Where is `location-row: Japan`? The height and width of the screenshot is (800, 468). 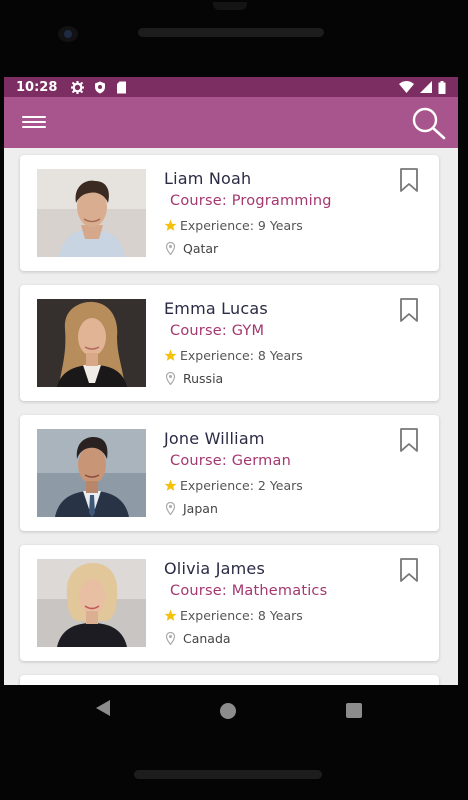 location-row: Japan is located at coordinates (192, 508).